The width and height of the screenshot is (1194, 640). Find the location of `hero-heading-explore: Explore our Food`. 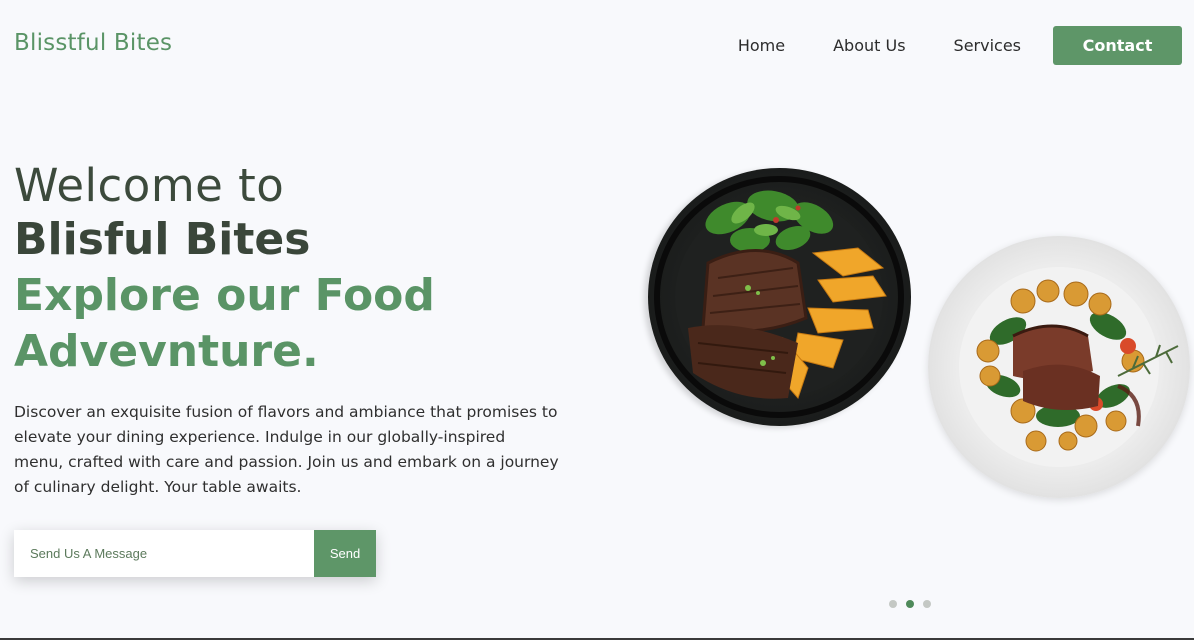

hero-heading-explore: Explore our Food is located at coordinates (224, 295).